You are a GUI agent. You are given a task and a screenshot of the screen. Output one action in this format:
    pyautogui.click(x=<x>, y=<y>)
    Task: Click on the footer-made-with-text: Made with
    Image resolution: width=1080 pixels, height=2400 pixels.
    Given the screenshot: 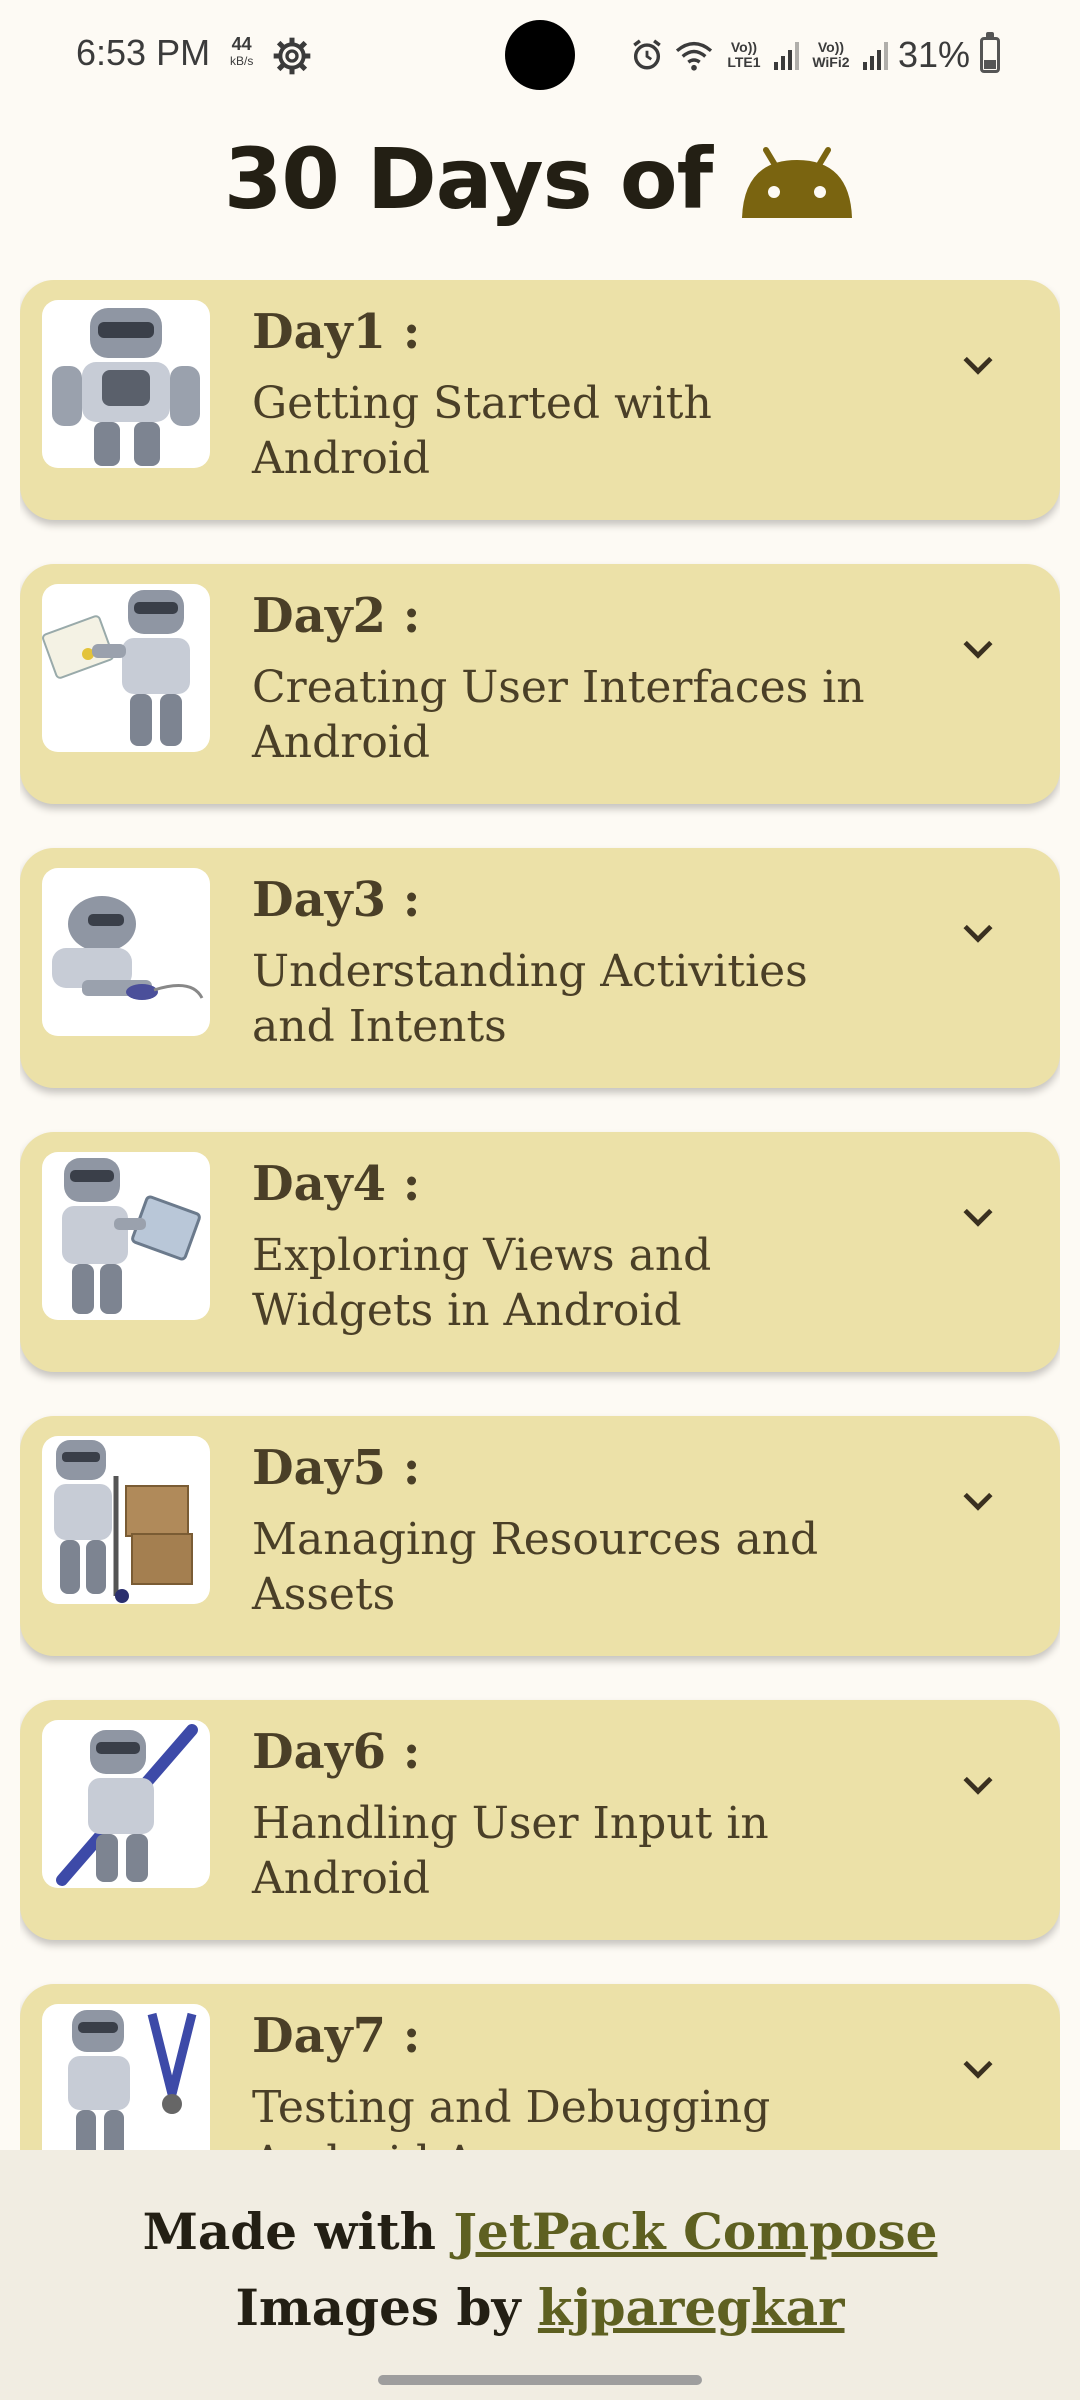 What is the action you would take?
    pyautogui.click(x=298, y=2231)
    